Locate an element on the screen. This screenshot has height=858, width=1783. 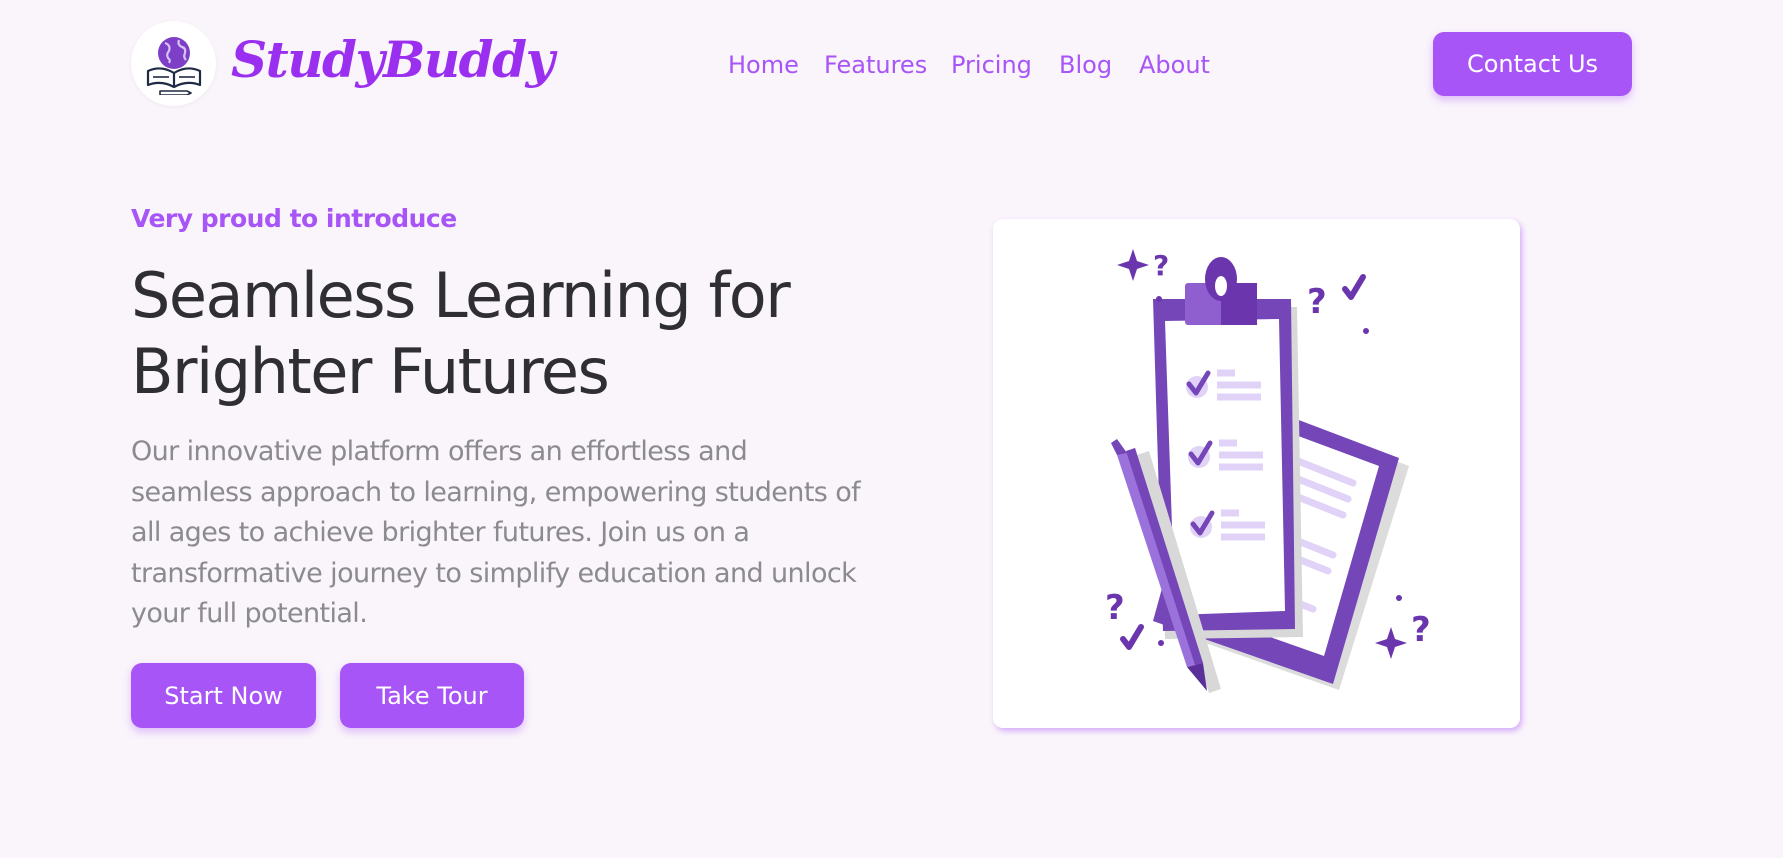
brand-name: StudyBuddy is located at coordinates (393, 60).